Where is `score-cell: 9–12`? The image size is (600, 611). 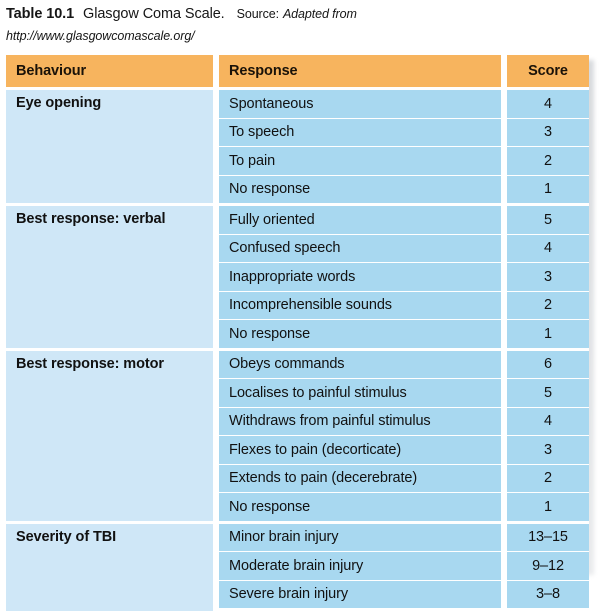
score-cell: 9–12 is located at coordinates (548, 565).